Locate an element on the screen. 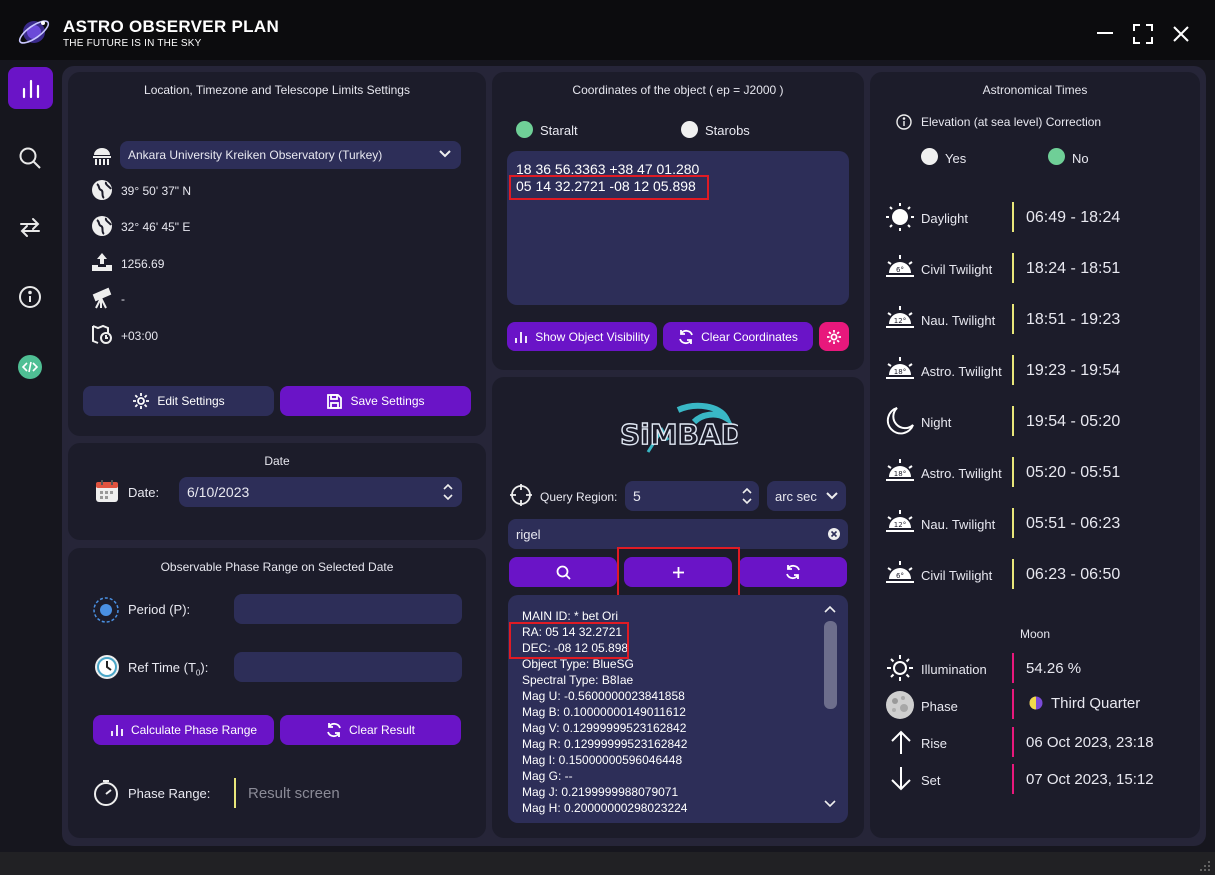 The width and height of the screenshot is (1215, 875). clear-result-button: Clear Result is located at coordinates (370, 730).